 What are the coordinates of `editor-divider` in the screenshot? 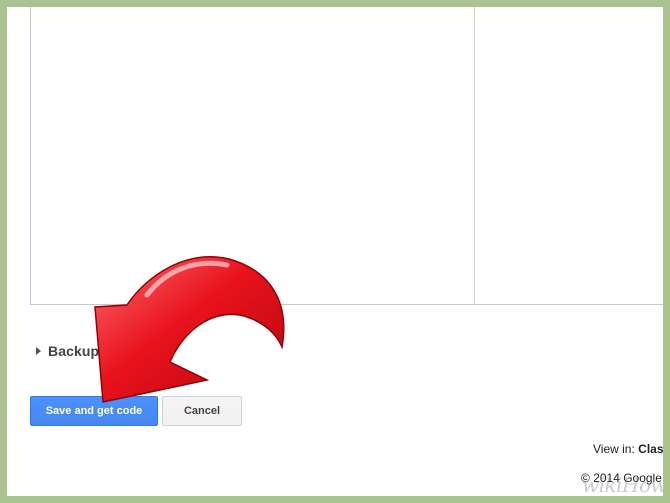 It's located at (474, 155).